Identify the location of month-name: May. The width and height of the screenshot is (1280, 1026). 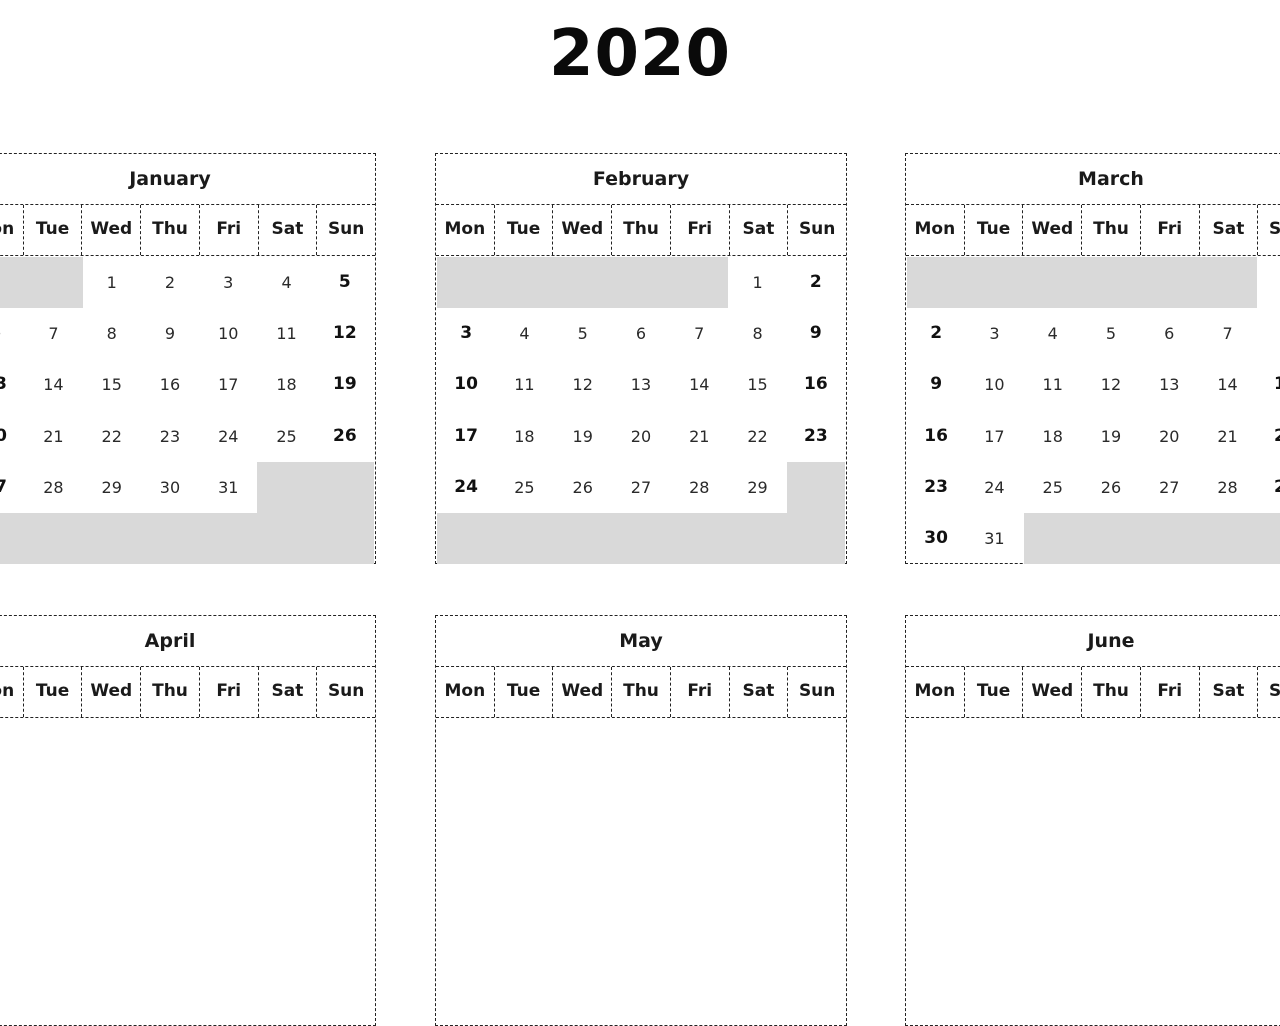
(641, 641).